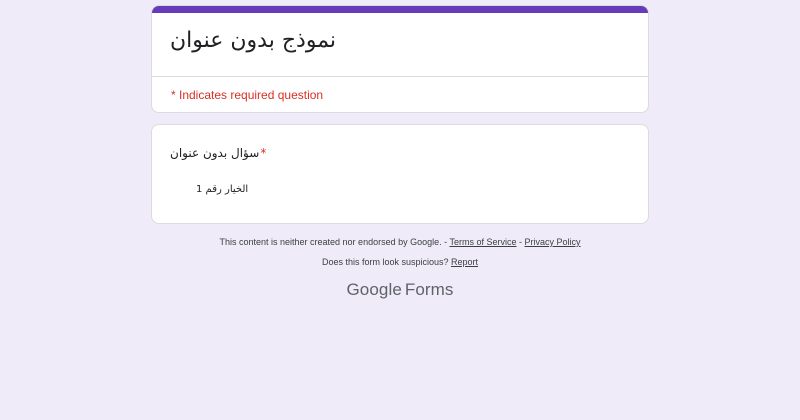 The height and width of the screenshot is (420, 800). What do you see at coordinates (253, 40) in the screenshot?
I see `form-title: نموذج بدون عنوان` at bounding box center [253, 40].